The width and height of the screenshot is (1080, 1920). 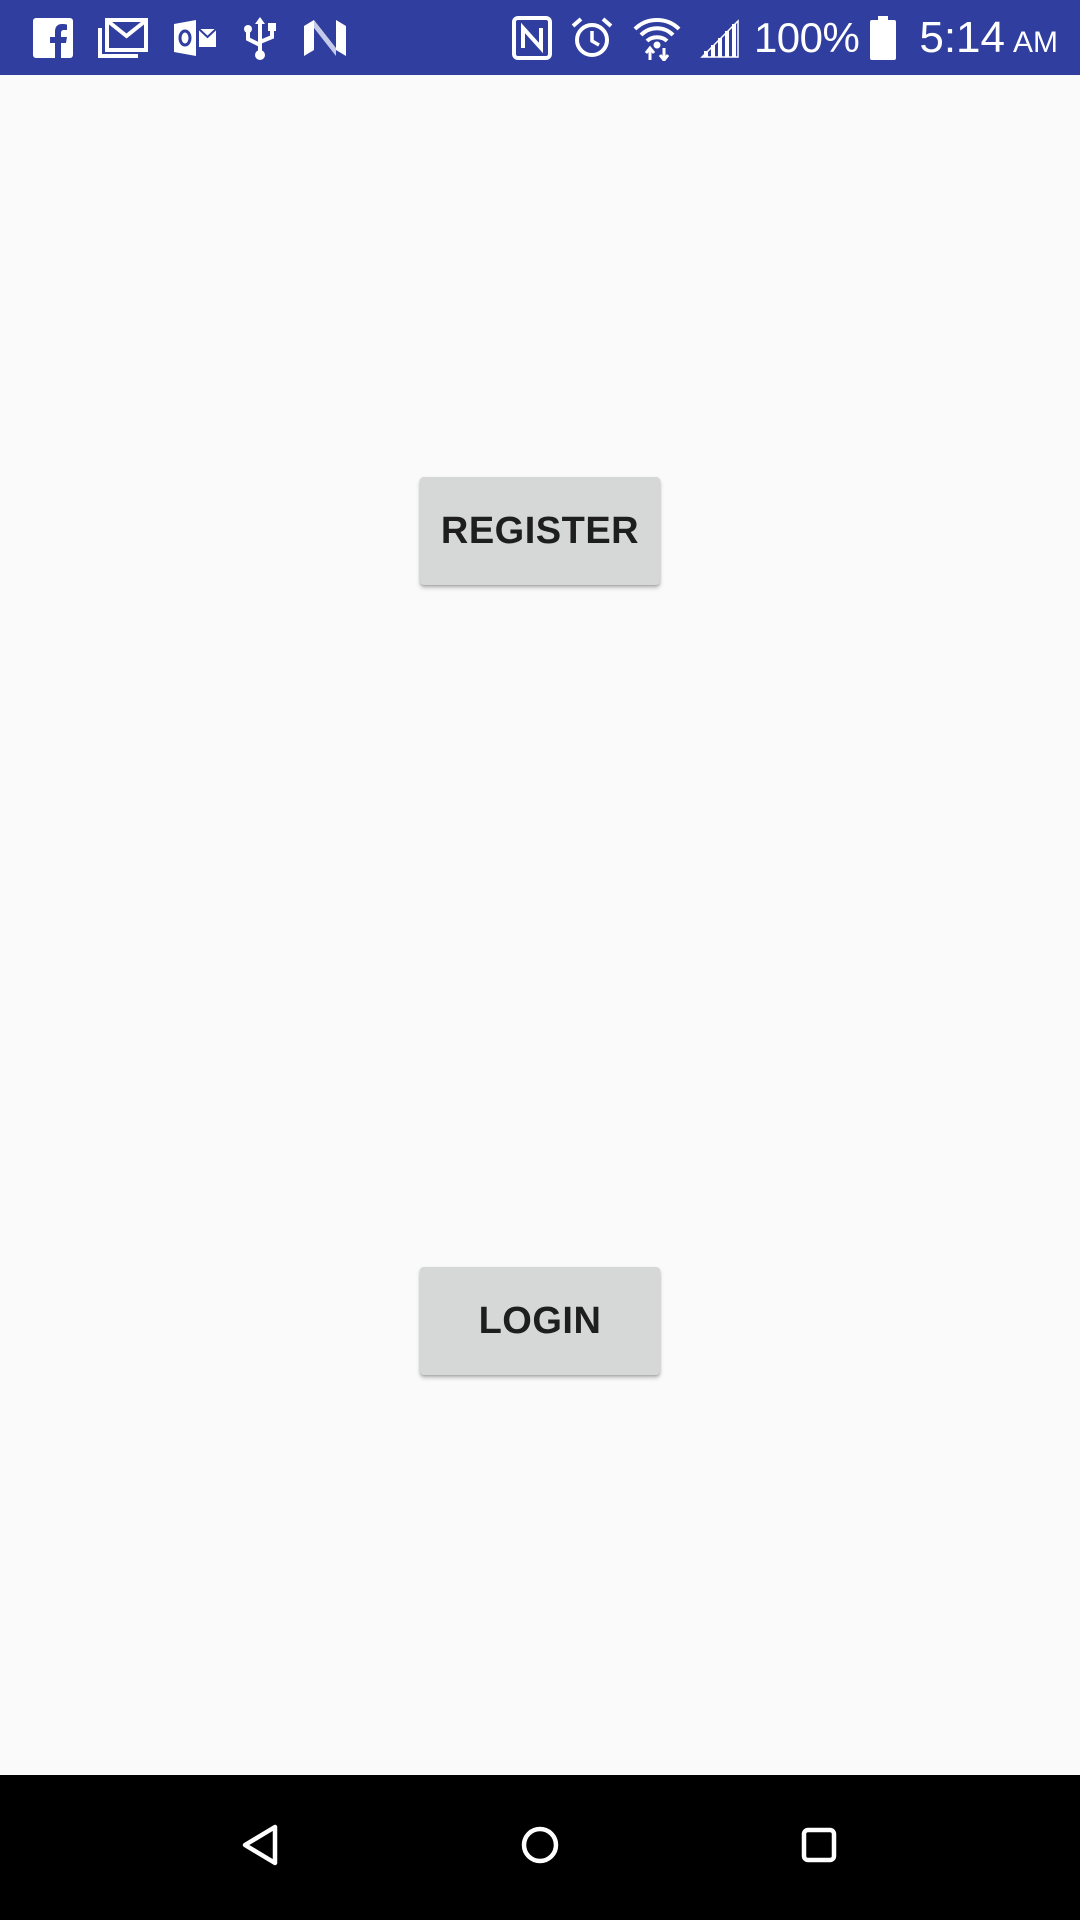 What do you see at coordinates (962, 37) in the screenshot?
I see `clock-time: 5:14` at bounding box center [962, 37].